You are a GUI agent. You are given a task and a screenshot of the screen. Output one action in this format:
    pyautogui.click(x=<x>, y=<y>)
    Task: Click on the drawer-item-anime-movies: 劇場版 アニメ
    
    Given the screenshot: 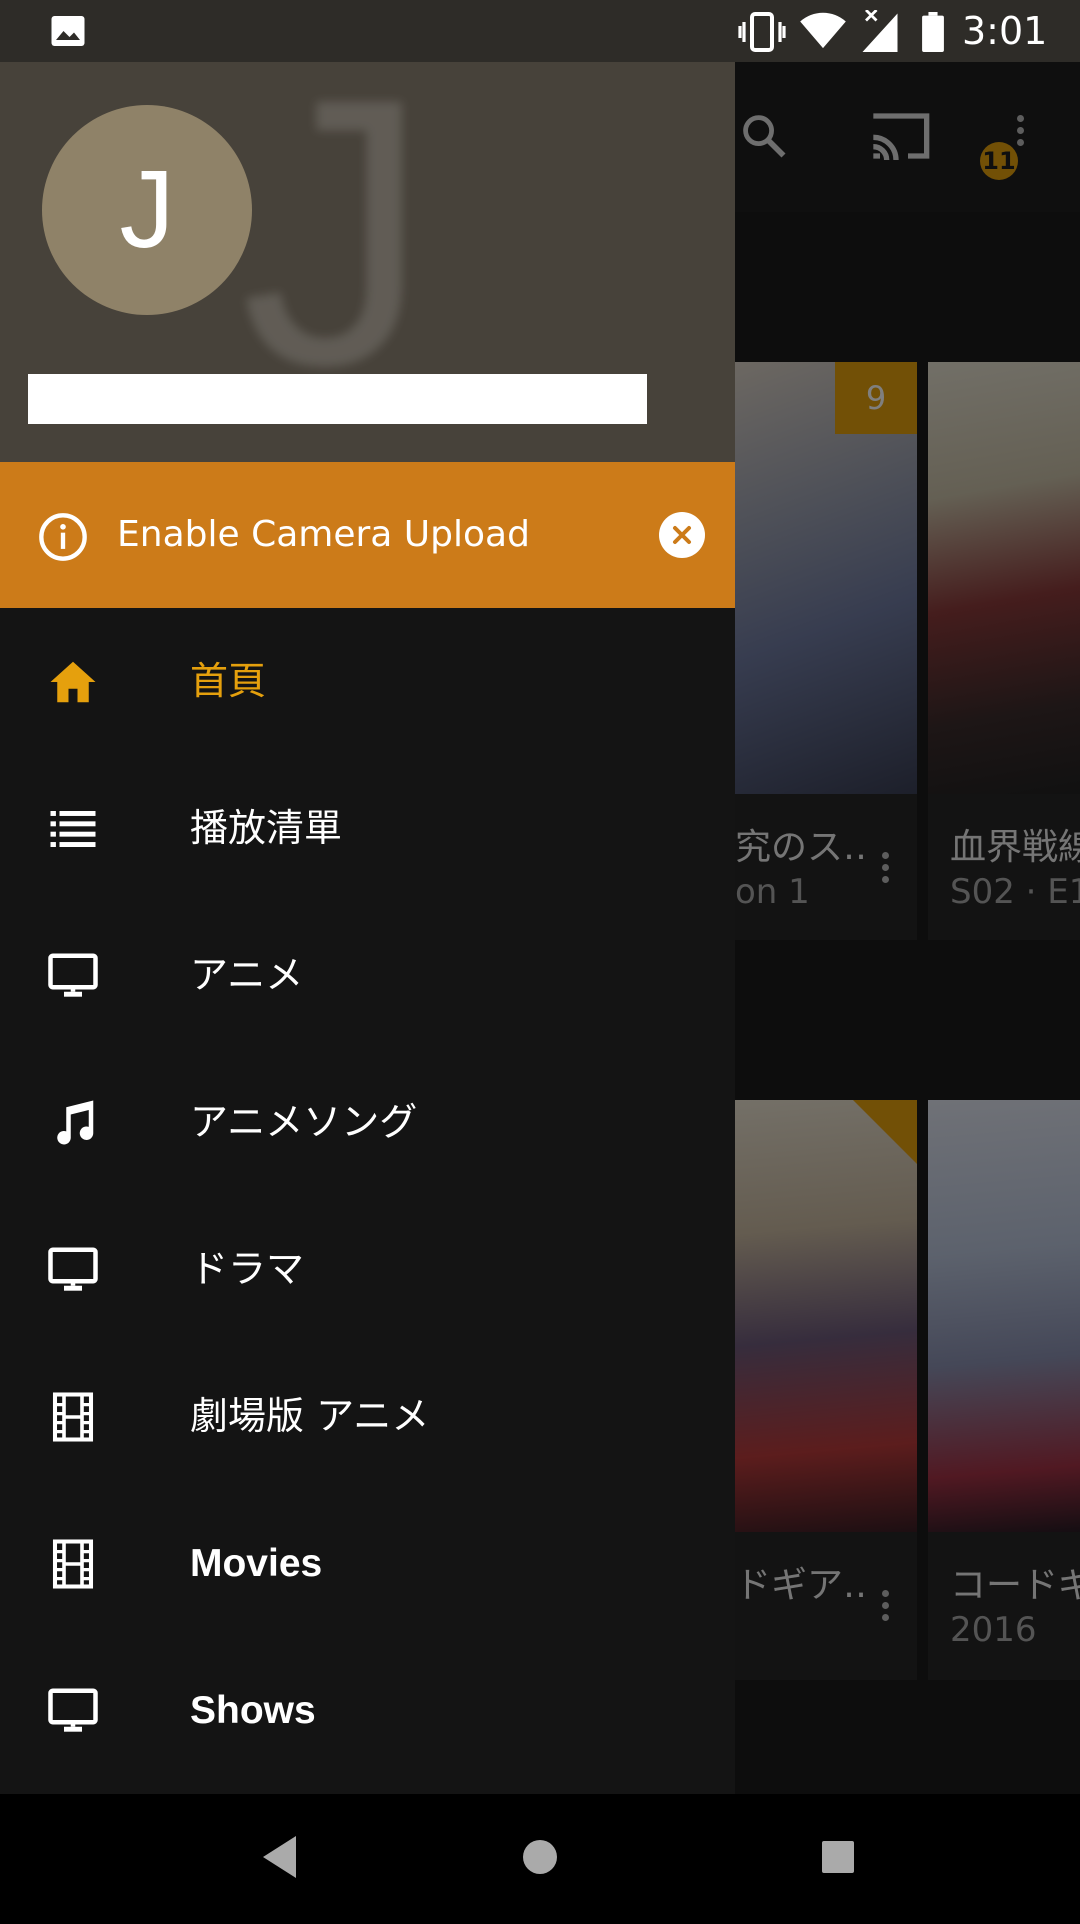 What is the action you would take?
    pyautogui.click(x=367, y=1416)
    